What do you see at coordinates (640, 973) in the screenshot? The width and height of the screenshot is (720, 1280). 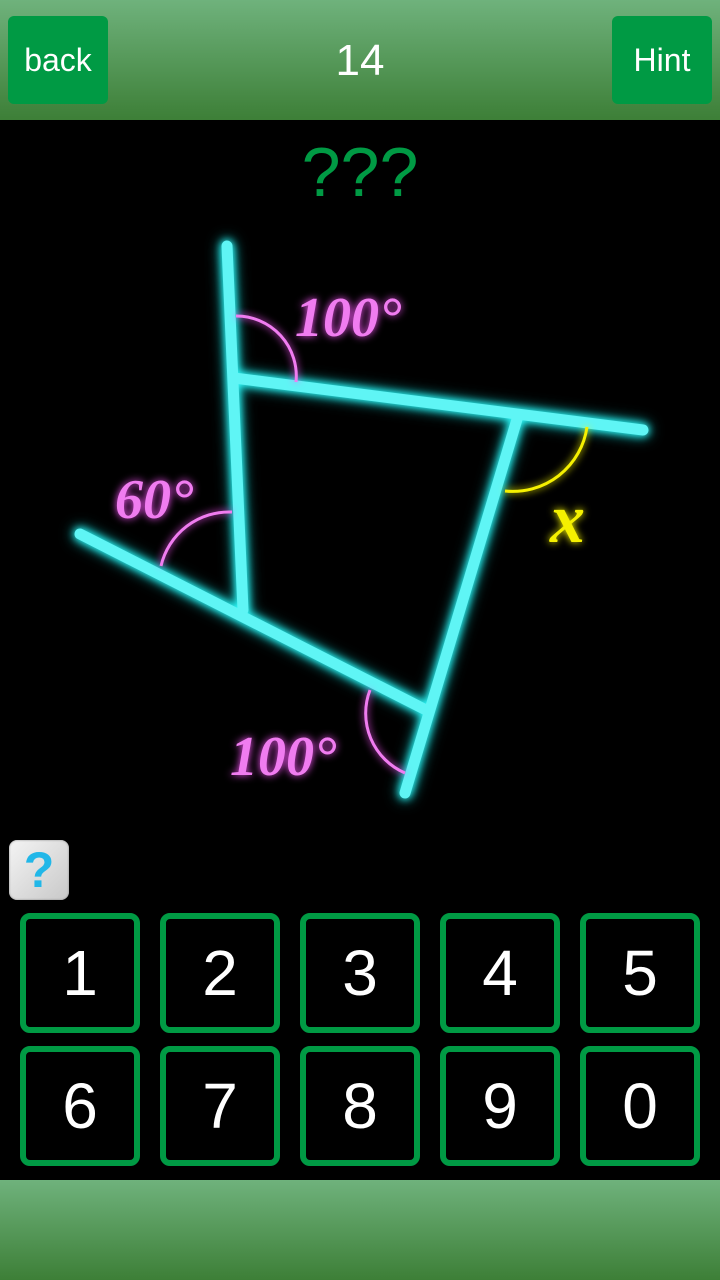 I see `key-5: 5` at bounding box center [640, 973].